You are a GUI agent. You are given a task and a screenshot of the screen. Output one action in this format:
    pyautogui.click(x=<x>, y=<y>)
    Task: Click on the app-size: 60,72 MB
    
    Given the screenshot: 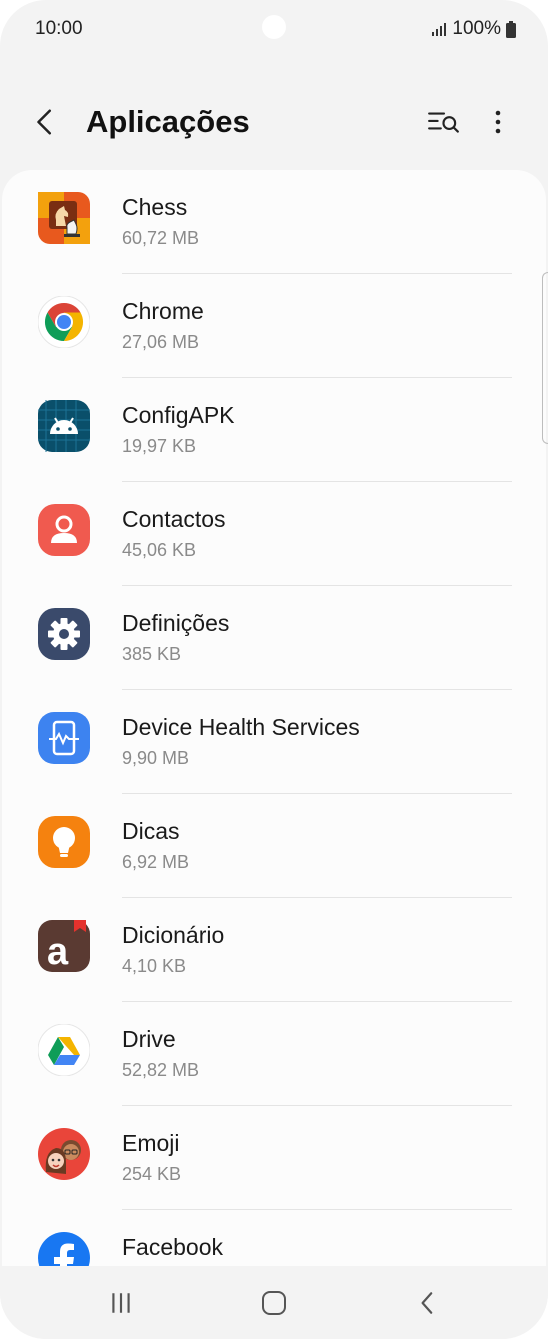 What is the action you would take?
    pyautogui.click(x=161, y=238)
    